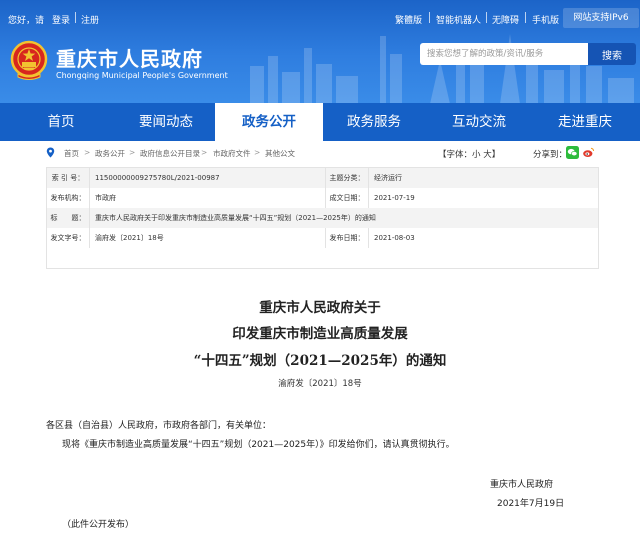 Image resolution: width=640 pixels, height=552 pixels. Describe the element at coordinates (347, 178) in the screenshot. I see `topic-category-label: 主题分类：` at that location.